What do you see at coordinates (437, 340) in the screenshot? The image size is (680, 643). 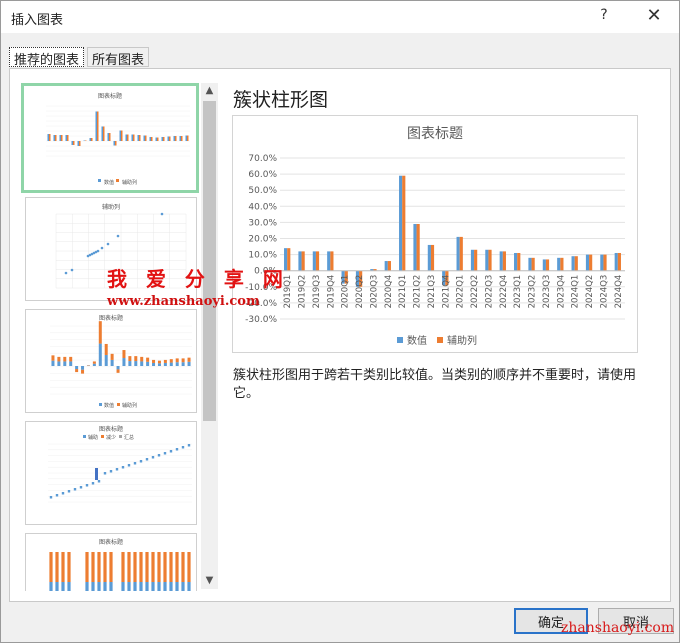 I see `chart-legend: 数值 辅助列` at bounding box center [437, 340].